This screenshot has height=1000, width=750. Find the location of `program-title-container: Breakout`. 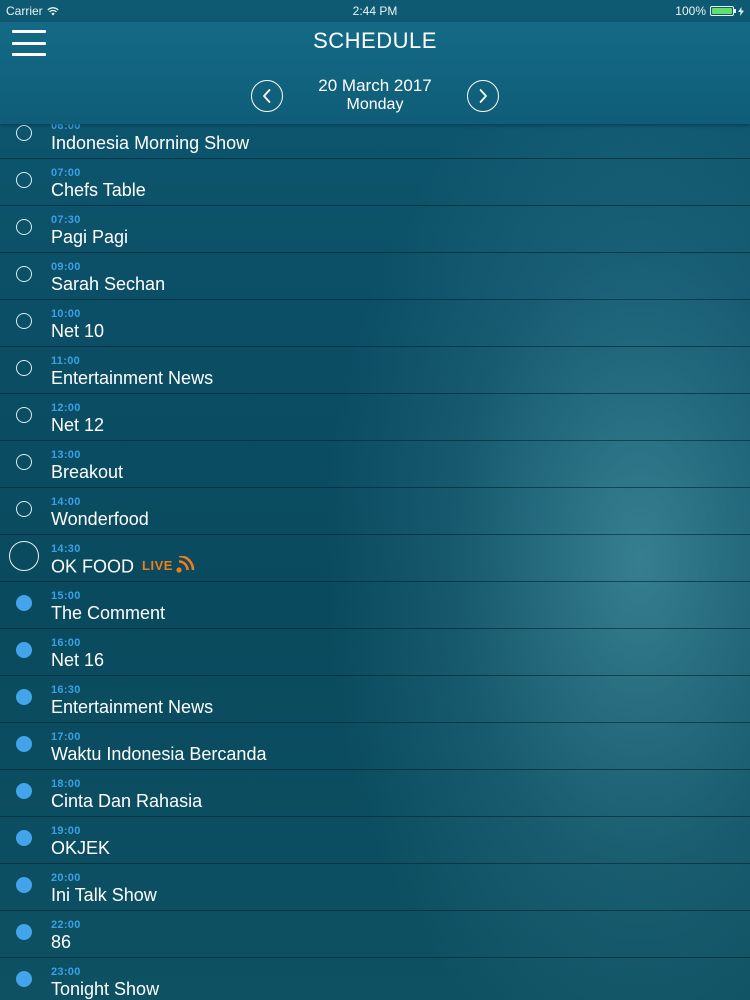

program-title-container: Breakout is located at coordinates (87, 472).